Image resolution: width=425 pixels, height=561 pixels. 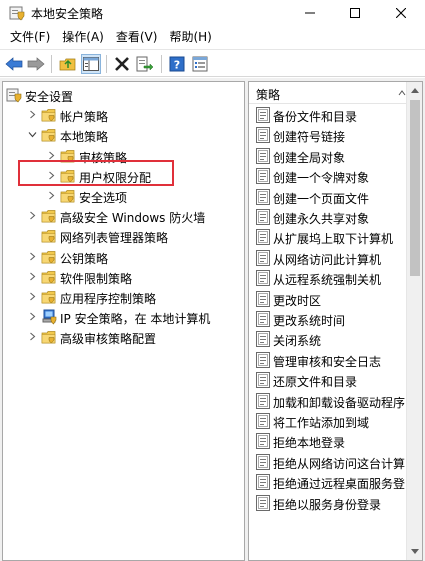 What do you see at coordinates (268, 95) in the screenshot?
I see `column-header-label: 策略` at bounding box center [268, 95].